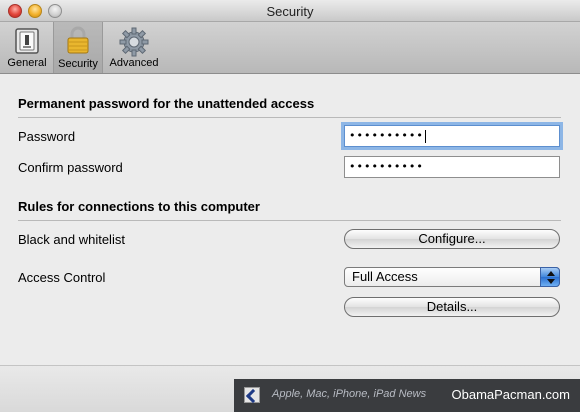 The image size is (580, 412). Describe the element at coordinates (452, 136) in the screenshot. I see `password-field: ••••••••••` at that location.